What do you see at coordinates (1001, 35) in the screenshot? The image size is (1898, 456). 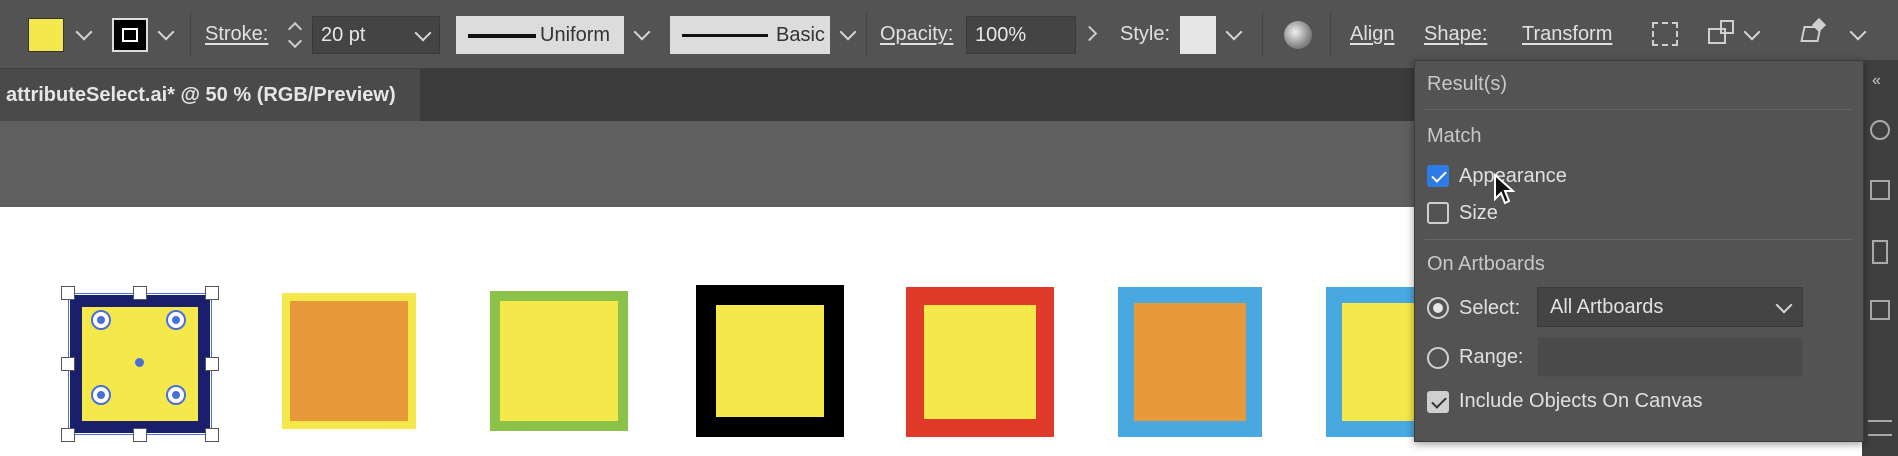 I see `opacity-value: 100%` at bounding box center [1001, 35].